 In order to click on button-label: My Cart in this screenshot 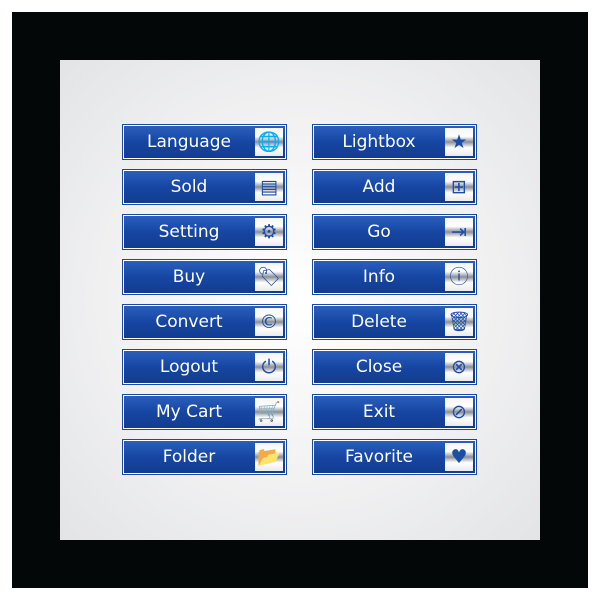, I will do `click(189, 412)`.